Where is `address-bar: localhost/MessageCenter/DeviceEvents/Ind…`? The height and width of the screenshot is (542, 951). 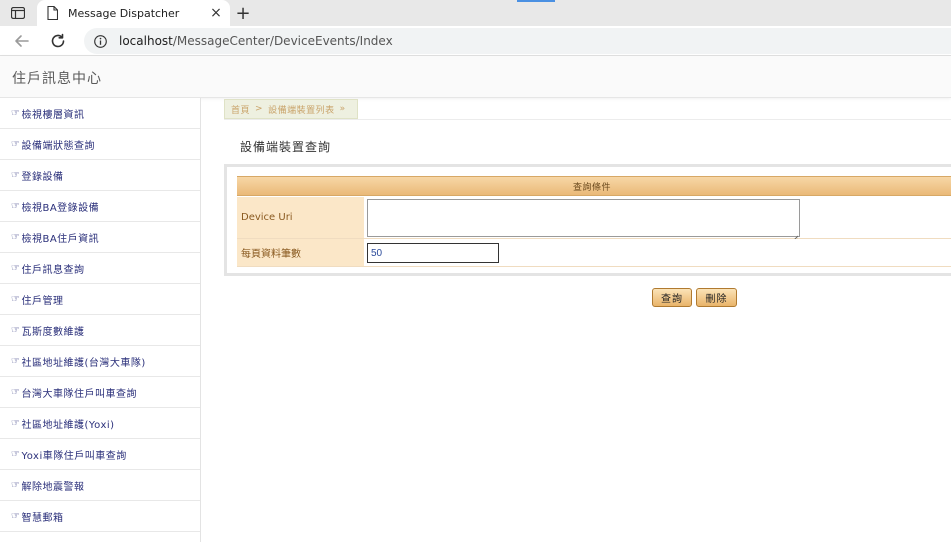
address-bar: localhost/MessageCenter/DeviceEvents/Ind… is located at coordinates (475, 41).